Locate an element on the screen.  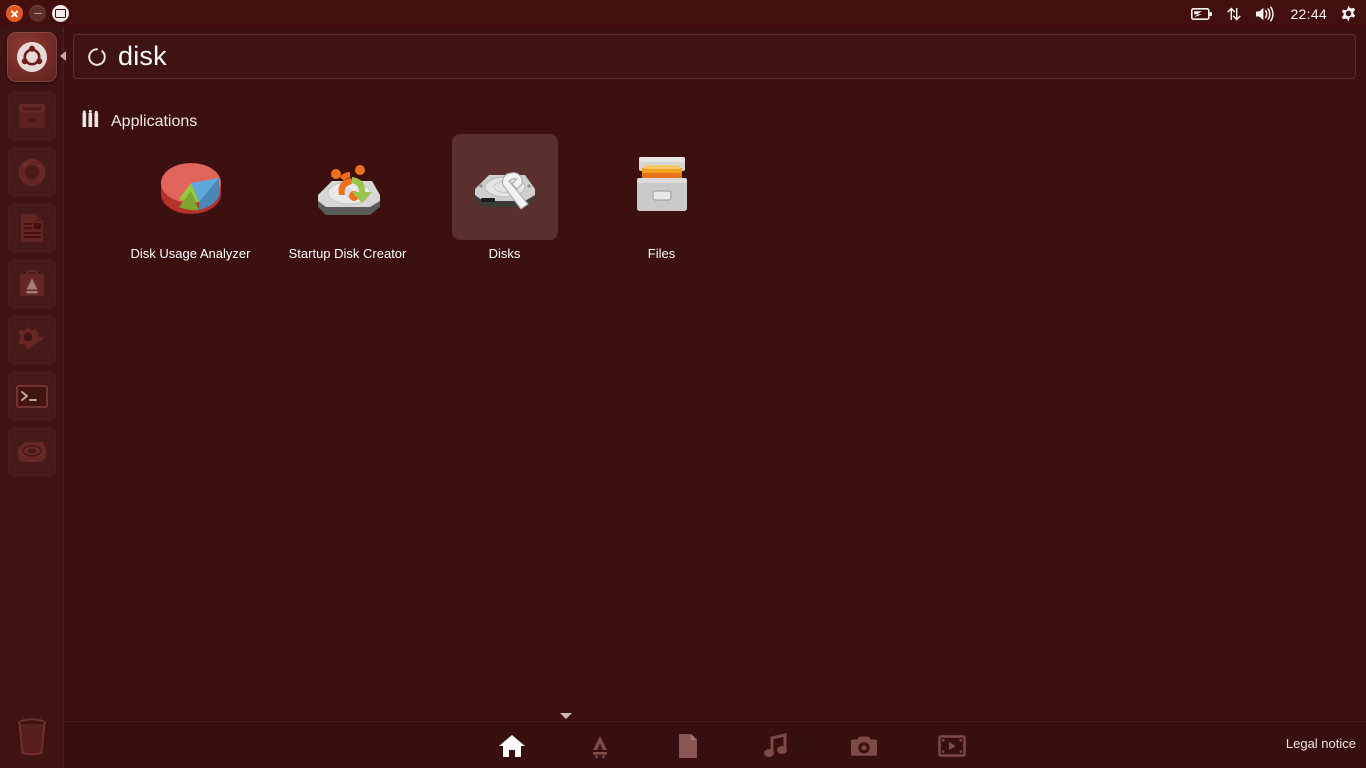
software-bag-icon is located at coordinates (32, 282).